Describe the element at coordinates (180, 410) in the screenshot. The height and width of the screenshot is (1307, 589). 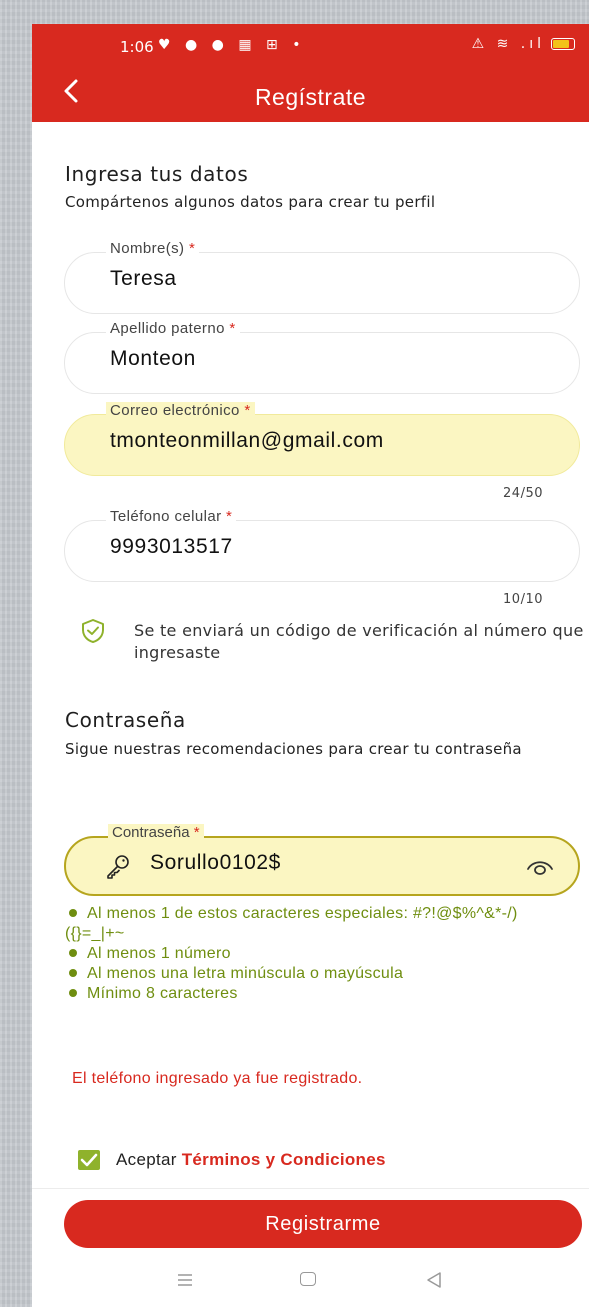
I see `email-label: Correo electrónico *` at that location.